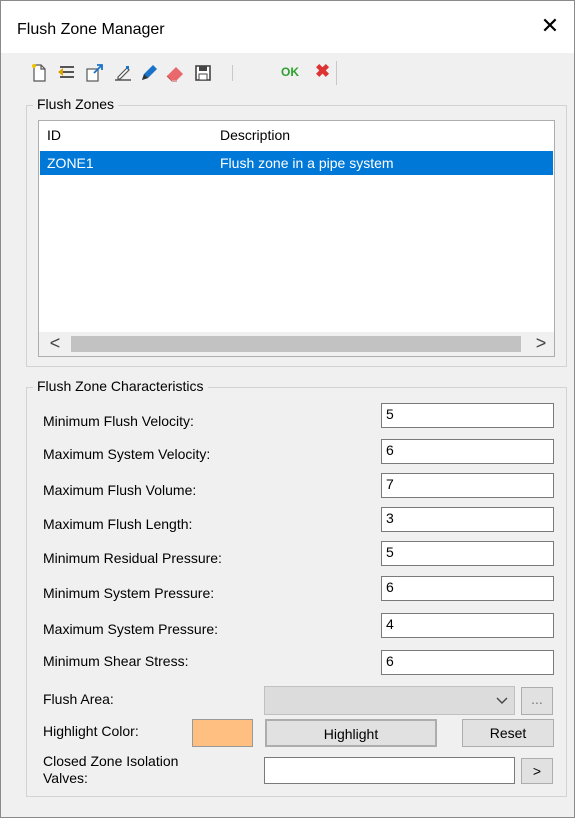 This screenshot has width=575, height=818. I want to click on max-system-pressure-input: 4, so click(467, 625).